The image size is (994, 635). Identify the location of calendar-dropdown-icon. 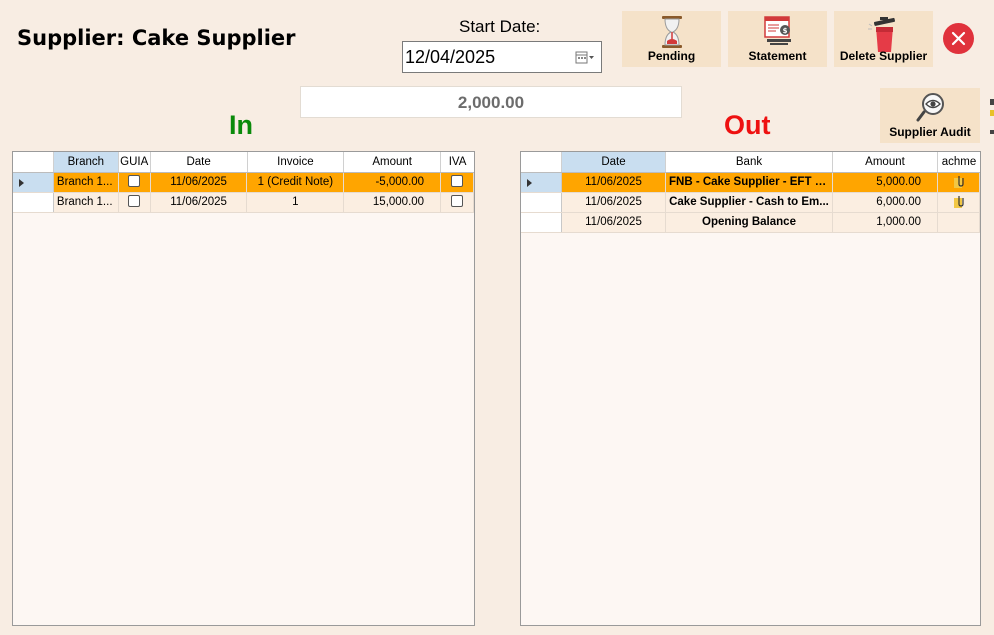
(585, 58).